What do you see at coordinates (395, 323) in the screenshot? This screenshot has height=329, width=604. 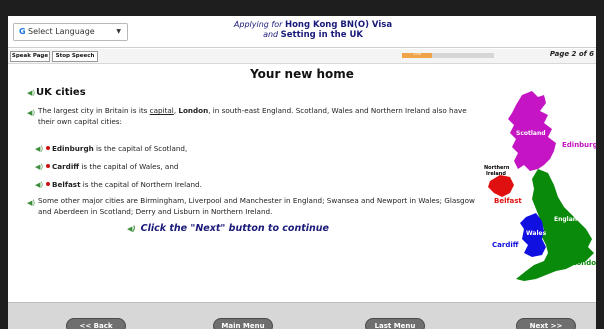 I see `last-menu-button: Last Menu` at bounding box center [395, 323].